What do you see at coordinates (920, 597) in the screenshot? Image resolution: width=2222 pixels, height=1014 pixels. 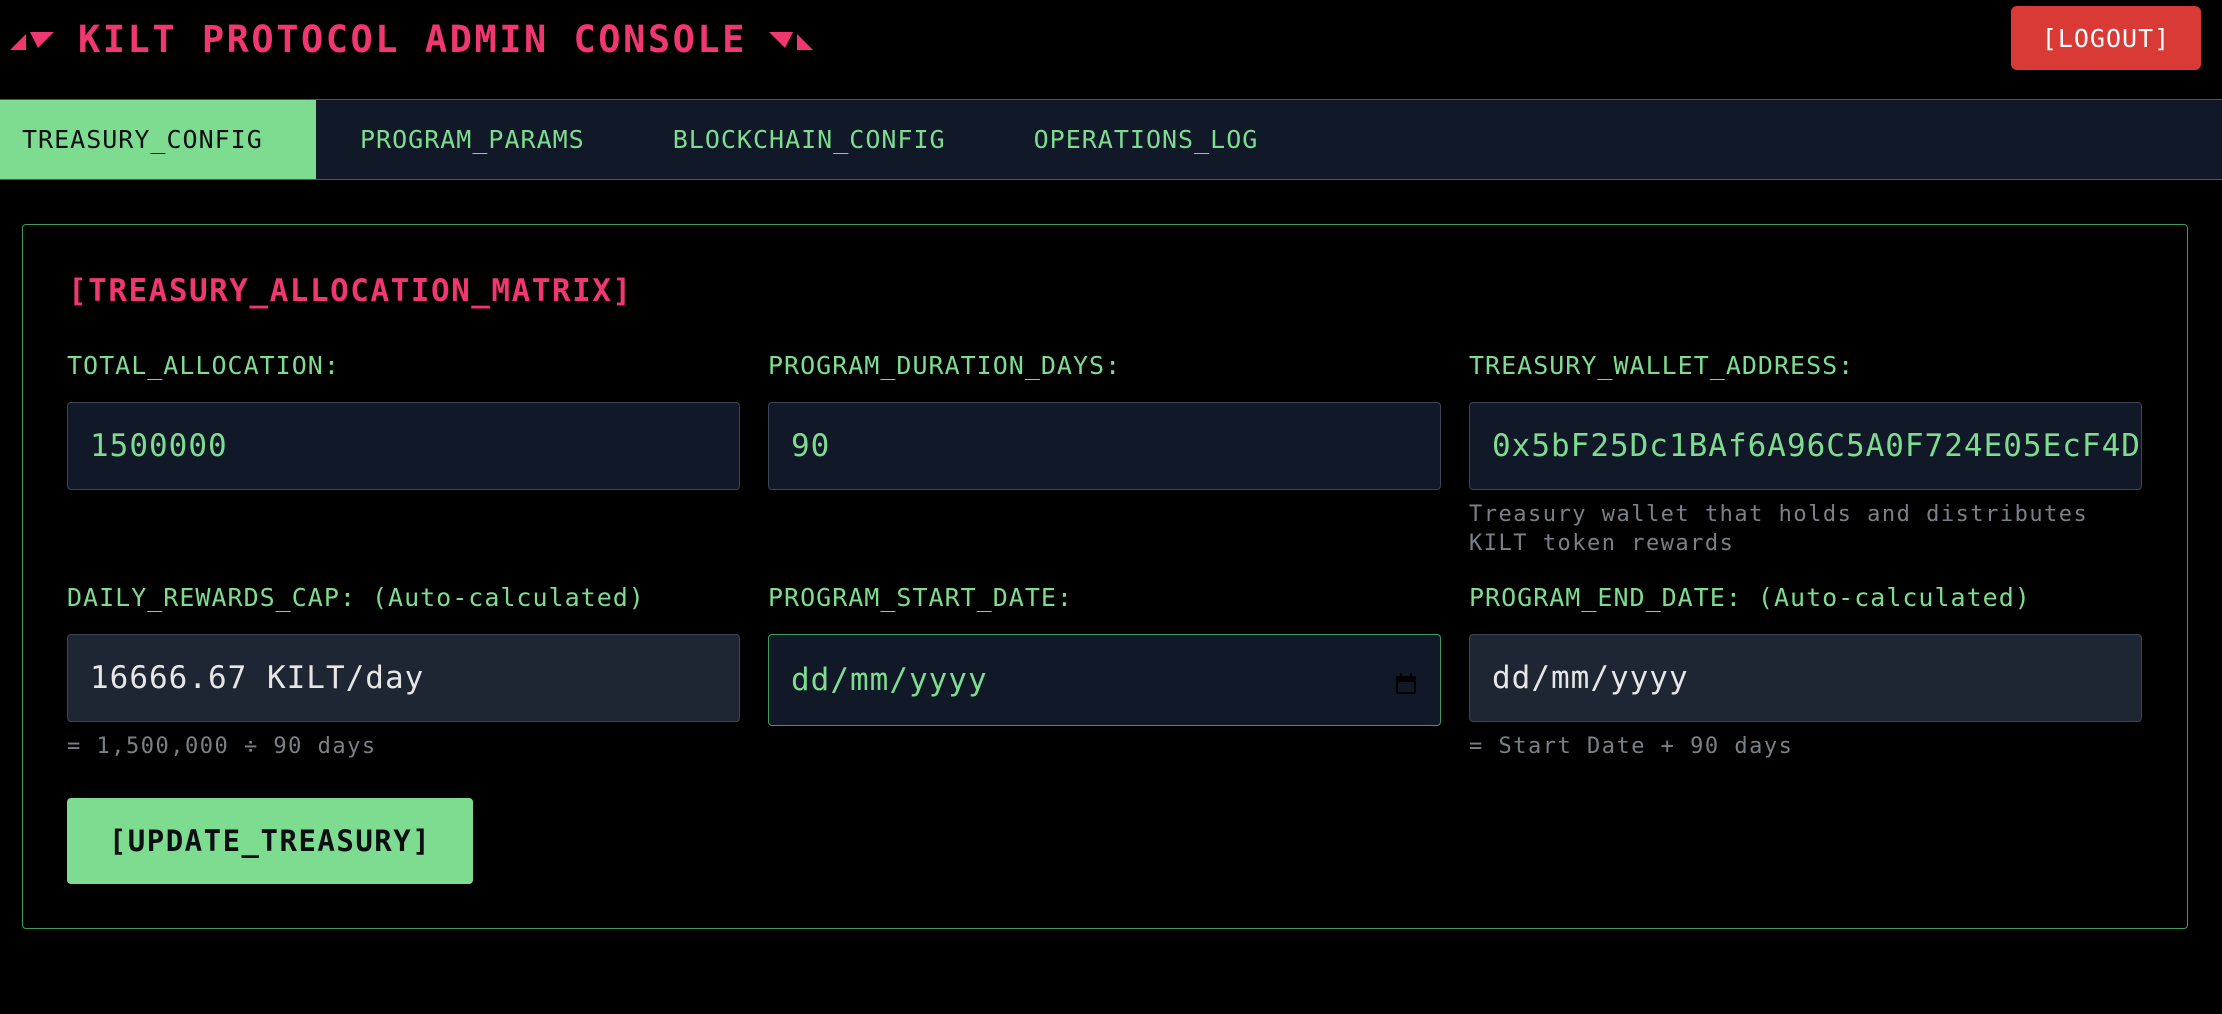 I see `program-start-date-label: PROGRAM_START_DATE:` at bounding box center [920, 597].